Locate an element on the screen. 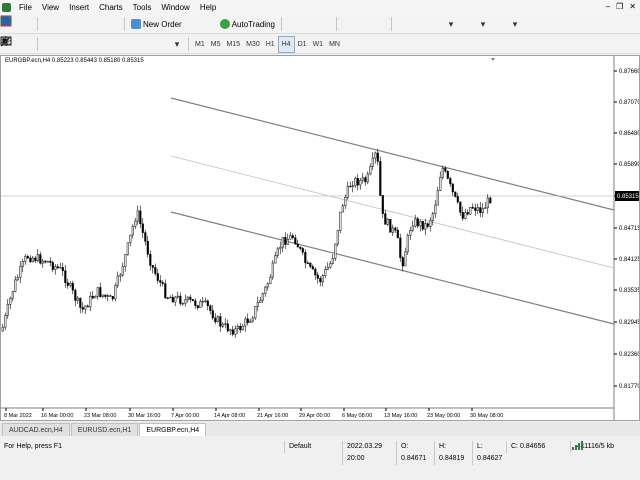 The height and width of the screenshot is (480, 640). tab-eurusd: EURUSD.ecn,H1 is located at coordinates (104, 429).